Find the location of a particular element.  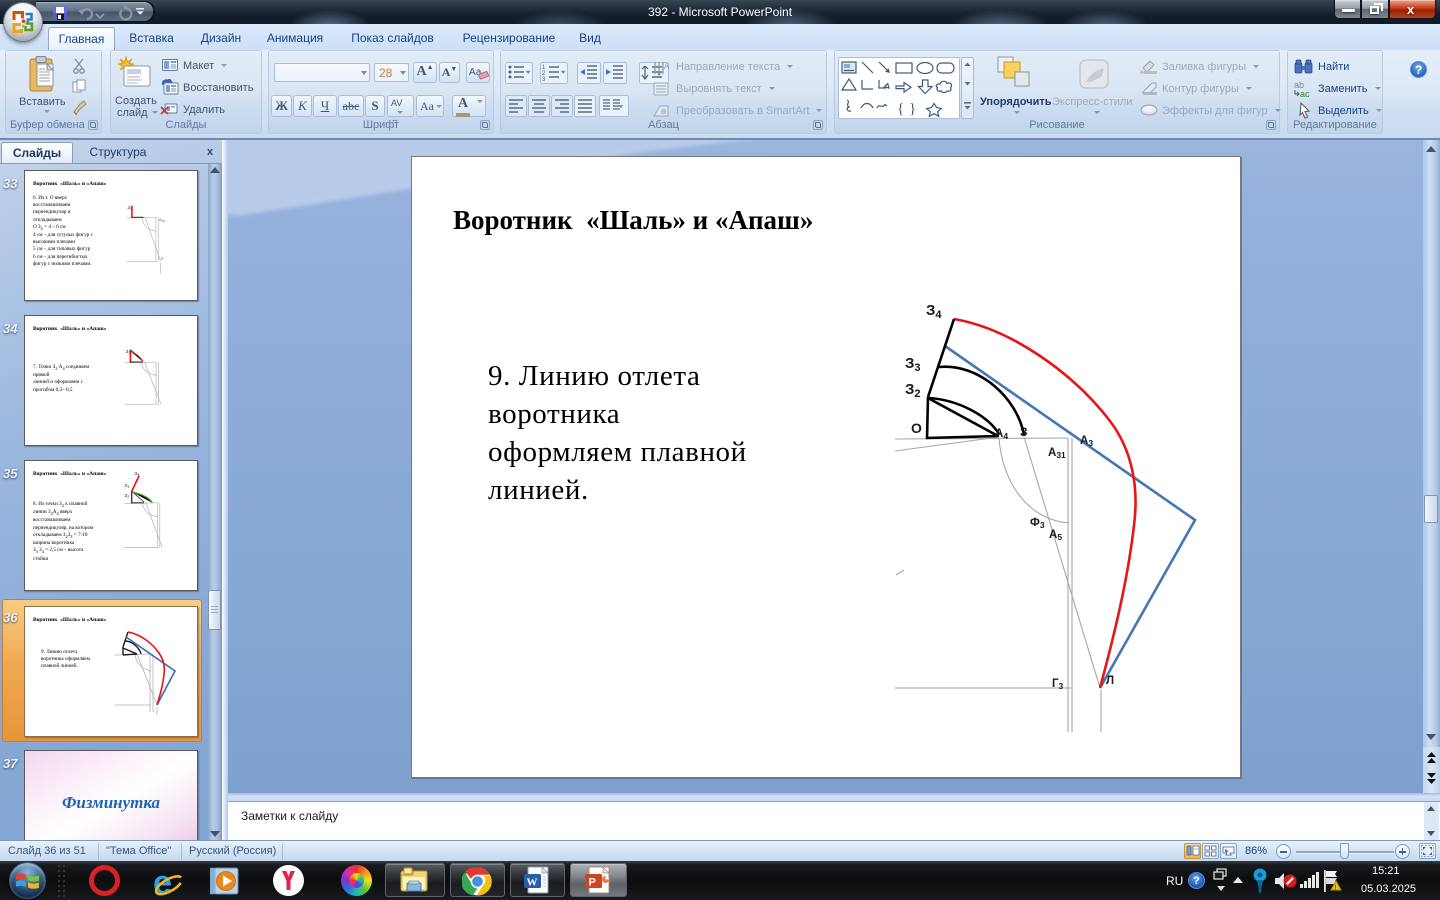

svg-text: А4 is located at coordinates (1001, 434).